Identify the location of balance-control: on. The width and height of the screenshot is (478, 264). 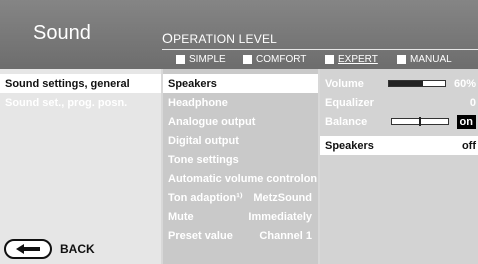
(433, 121).